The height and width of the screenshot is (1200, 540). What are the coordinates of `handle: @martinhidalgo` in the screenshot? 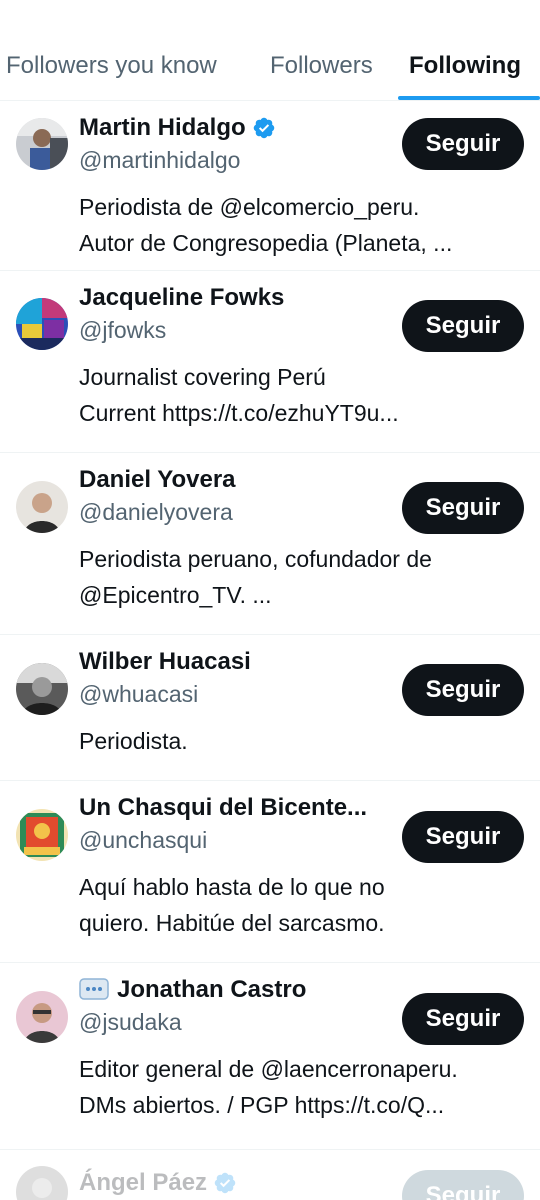 It's located at (160, 160).